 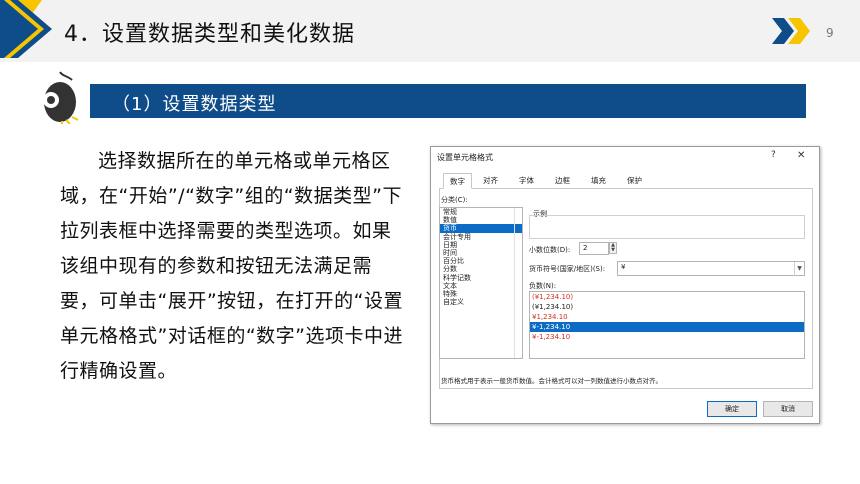 I want to click on decimal-spinner: ▲ ▼, so click(x=613, y=248).